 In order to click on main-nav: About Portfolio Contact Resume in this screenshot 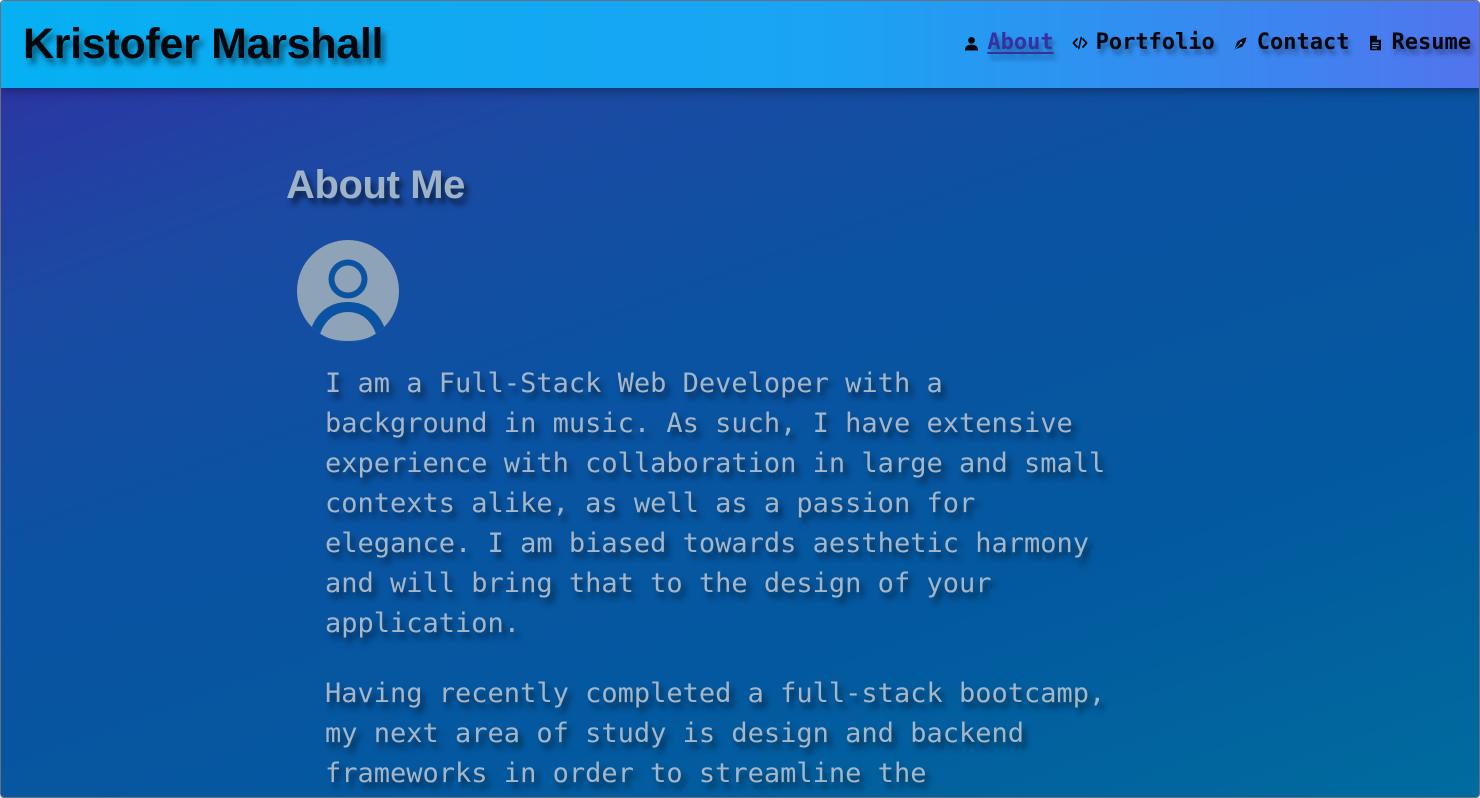, I will do `click(1217, 43)`.